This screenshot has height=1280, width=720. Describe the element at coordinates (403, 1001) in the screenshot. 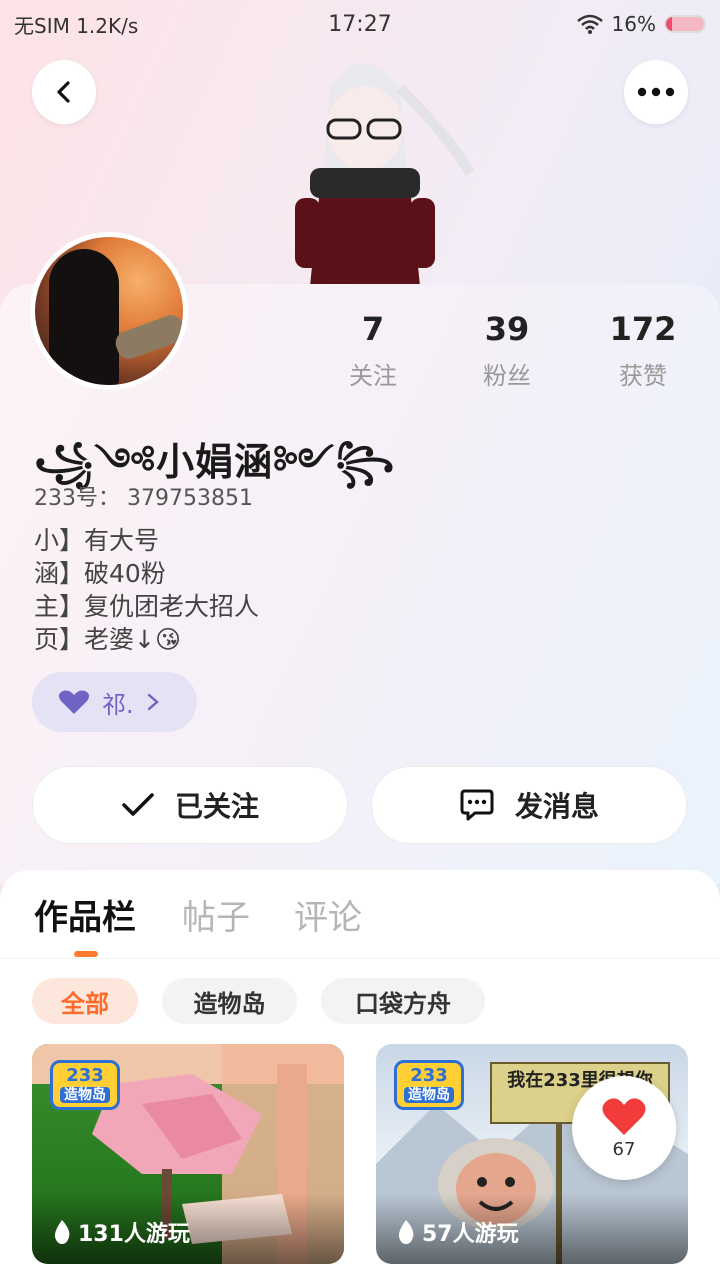

I see `filter-chip-pocket-ark: 口袋方舟` at that location.